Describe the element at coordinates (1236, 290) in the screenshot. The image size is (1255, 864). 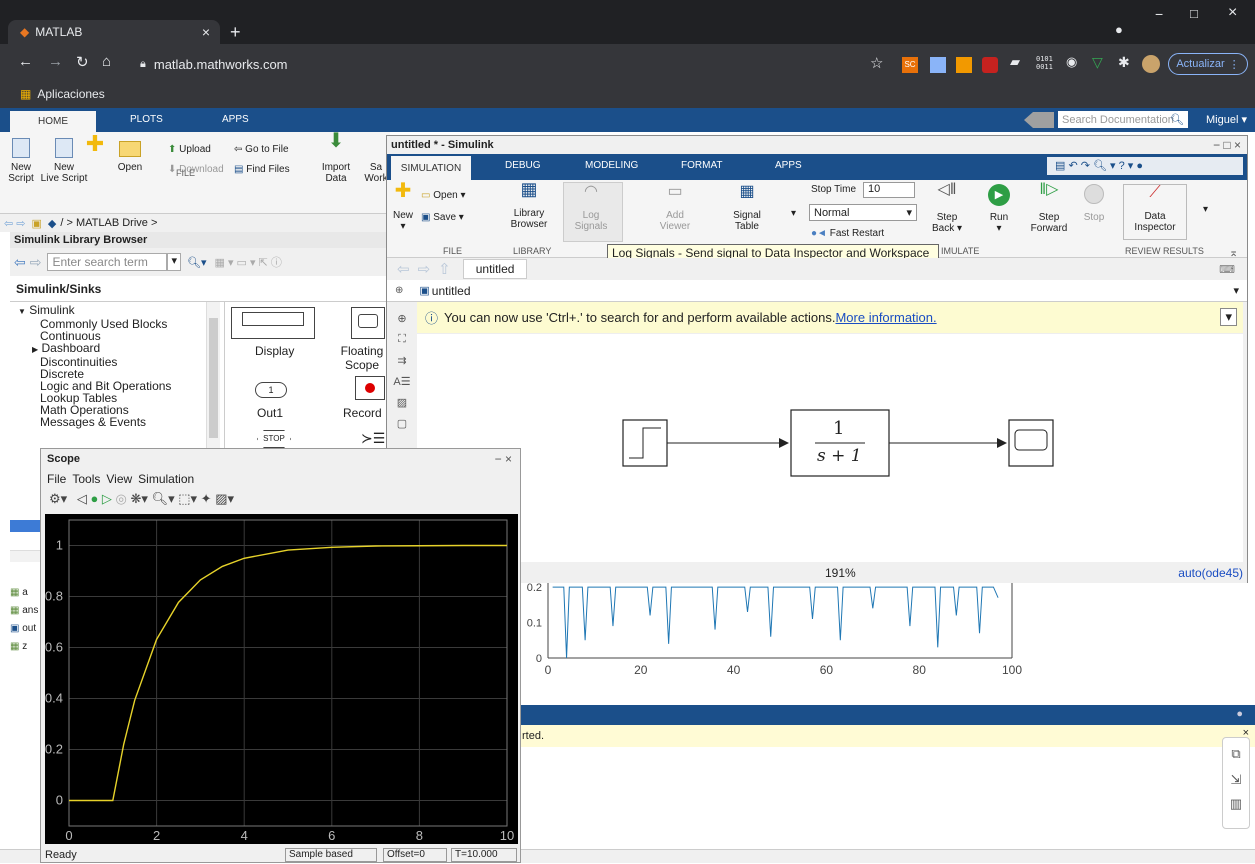
I see `breadcrumb-dropdown-icon: ▾` at that location.